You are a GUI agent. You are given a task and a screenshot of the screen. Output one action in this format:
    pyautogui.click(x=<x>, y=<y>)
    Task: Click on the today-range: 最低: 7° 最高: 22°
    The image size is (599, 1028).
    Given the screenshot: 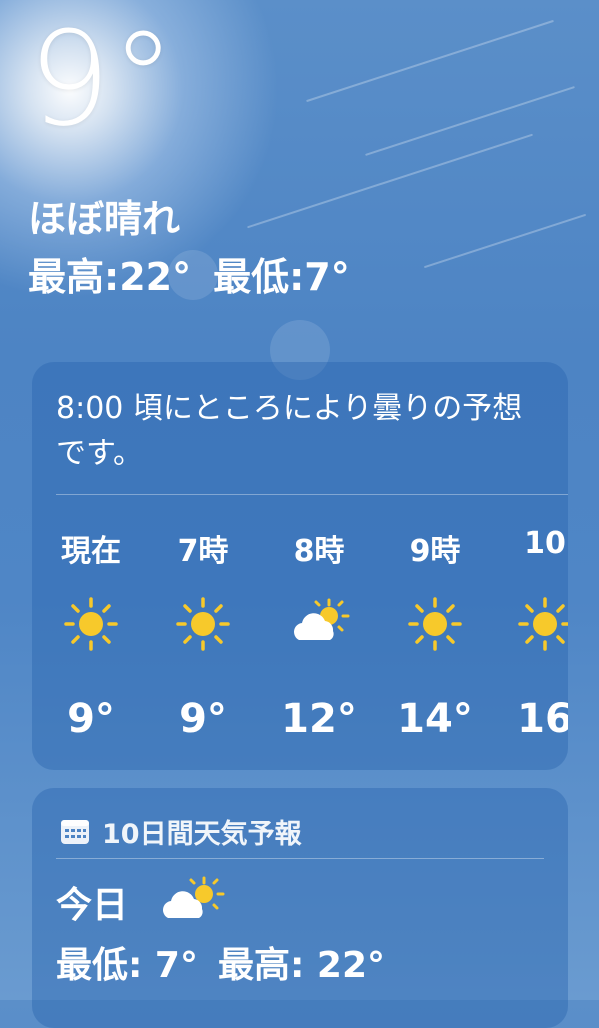 What is the action you would take?
    pyautogui.click(x=220, y=962)
    